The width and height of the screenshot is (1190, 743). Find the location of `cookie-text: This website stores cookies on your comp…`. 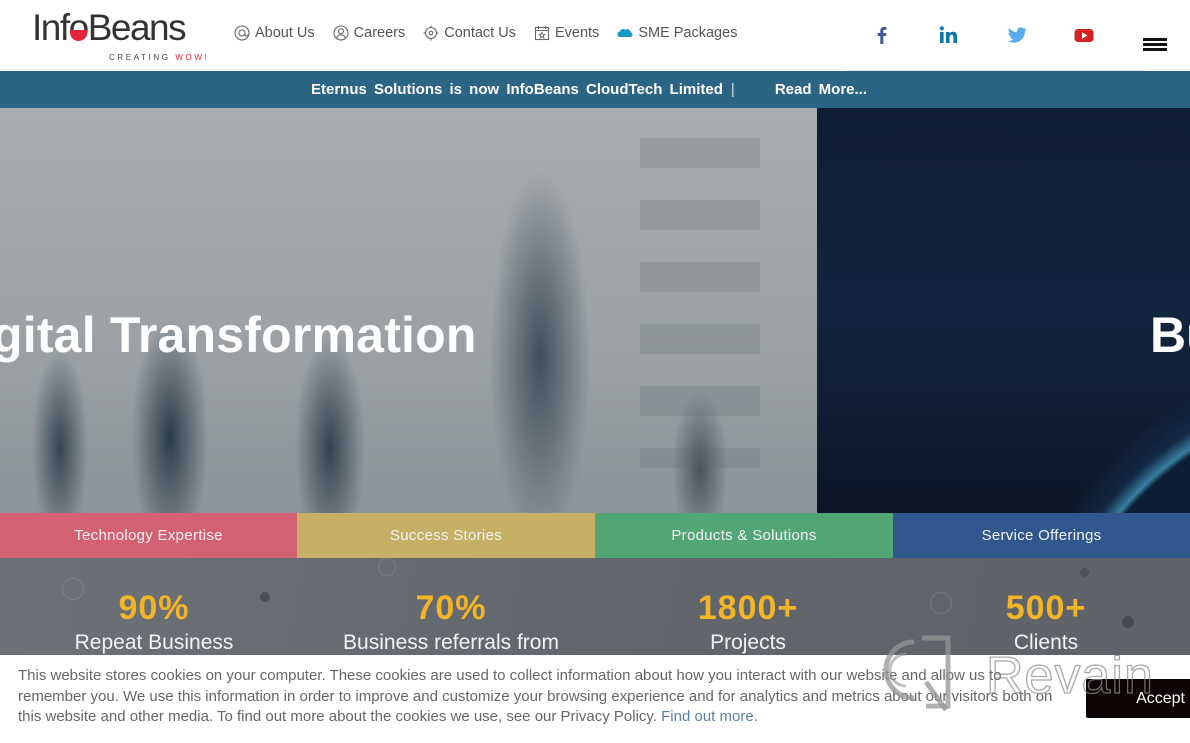

cookie-text: This website stores cookies on your comp… is located at coordinates (535, 696).